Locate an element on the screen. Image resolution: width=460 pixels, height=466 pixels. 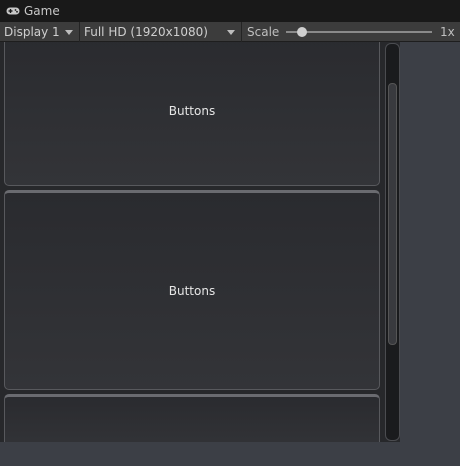
scale-slider-handle is located at coordinates (302, 32).